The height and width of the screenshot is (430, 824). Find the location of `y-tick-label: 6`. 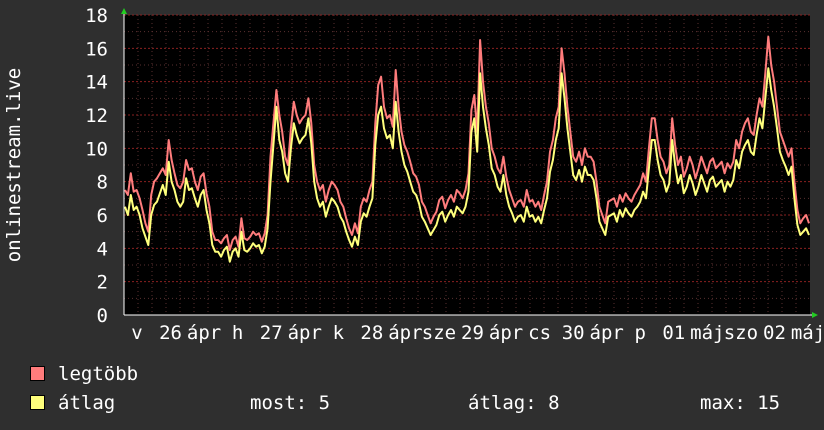

y-tick-label: 6 is located at coordinates (102, 216).